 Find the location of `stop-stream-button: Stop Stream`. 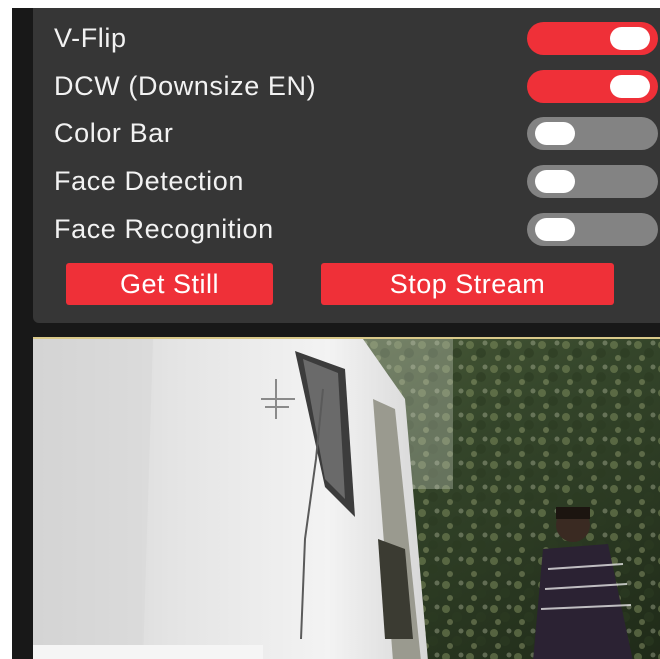

stop-stream-button: Stop Stream is located at coordinates (467, 284).